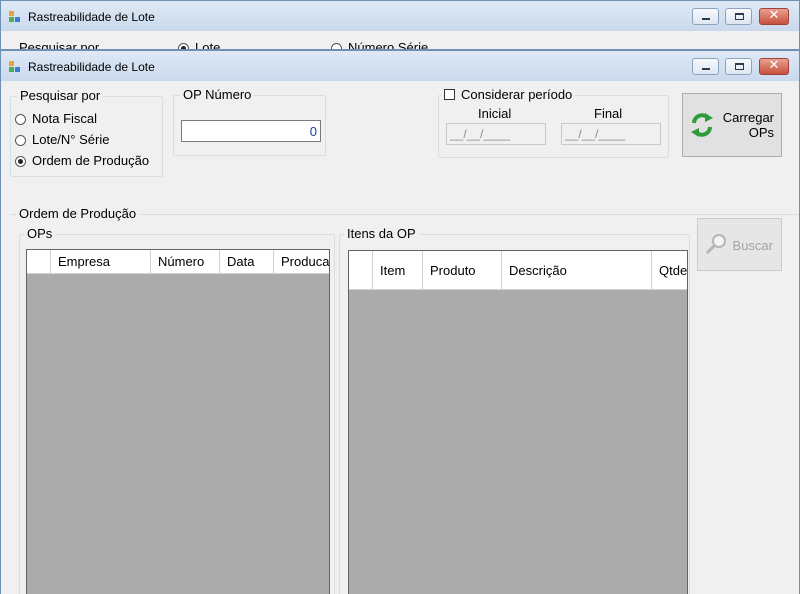 Image resolution: width=800 pixels, height=594 pixels. I want to click on ops-col-numero: Número, so click(185, 261).